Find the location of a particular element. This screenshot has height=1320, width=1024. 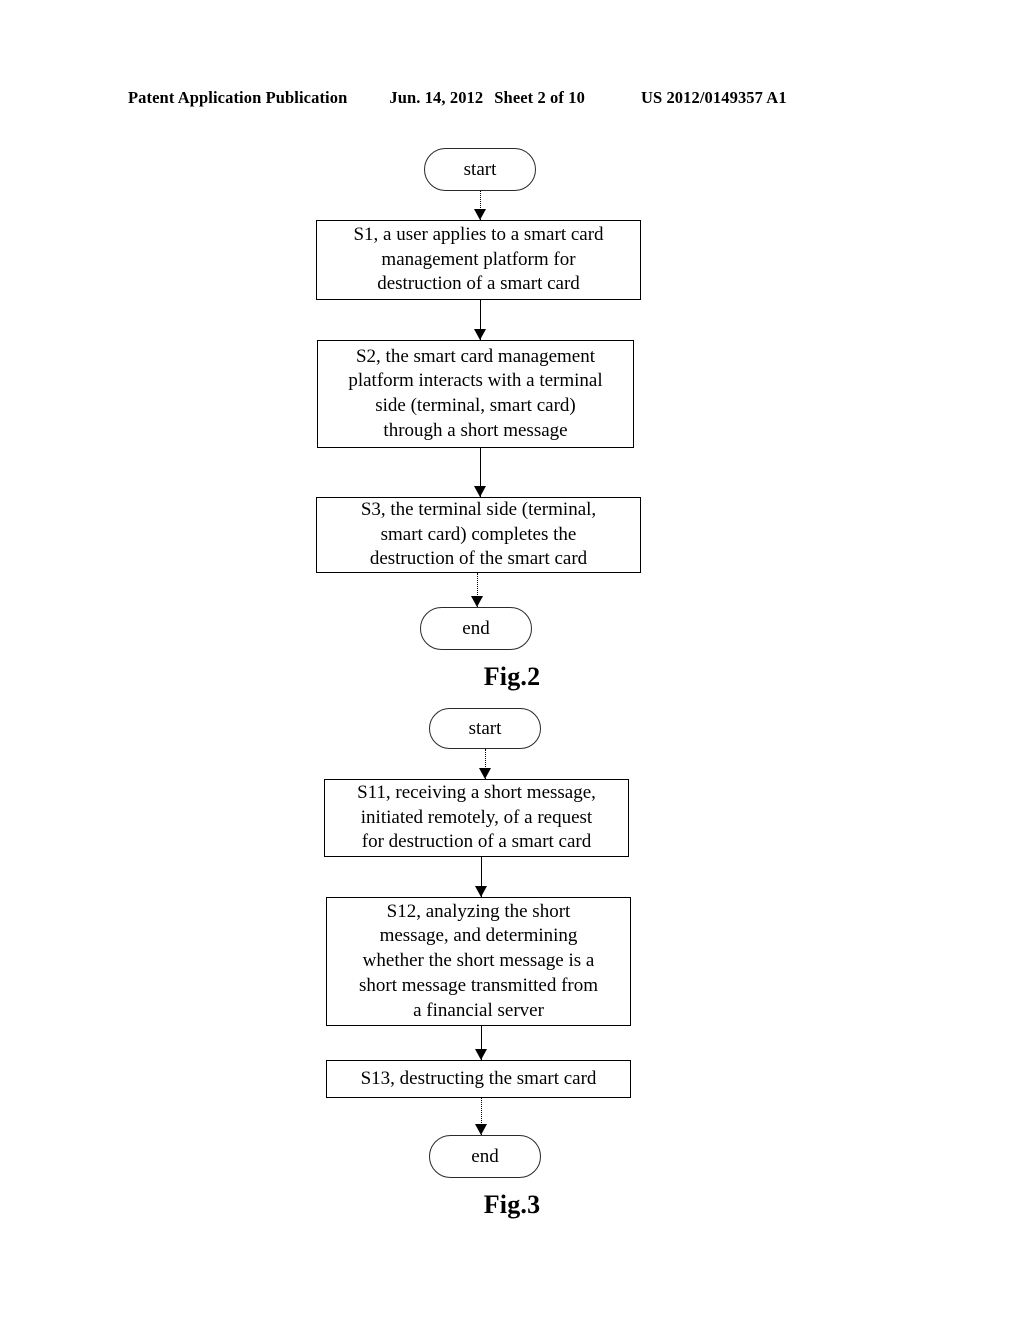

fig3-s11-line3: for destruction of a smart card is located at coordinates (476, 842).